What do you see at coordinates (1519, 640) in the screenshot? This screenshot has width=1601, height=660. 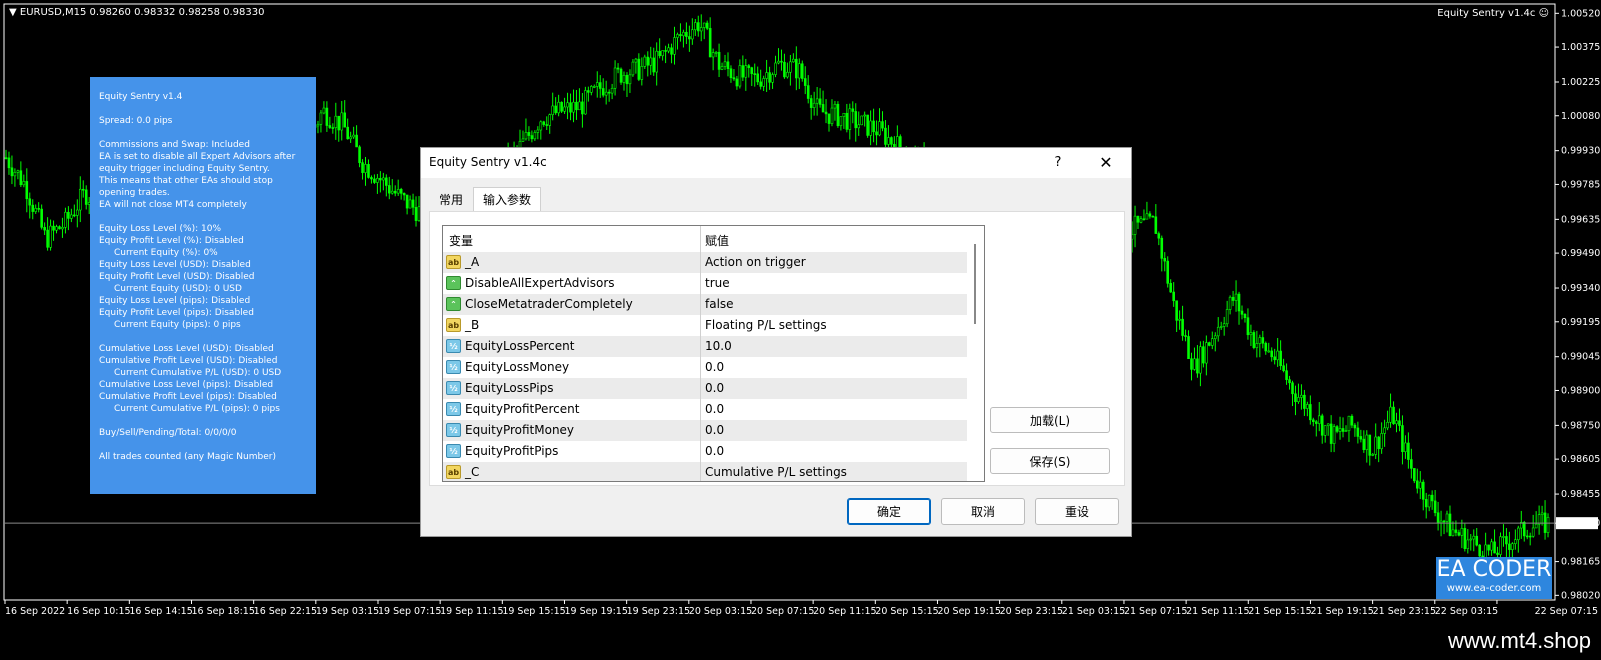 I see `site-watermark: www.mt4.shop` at bounding box center [1519, 640].